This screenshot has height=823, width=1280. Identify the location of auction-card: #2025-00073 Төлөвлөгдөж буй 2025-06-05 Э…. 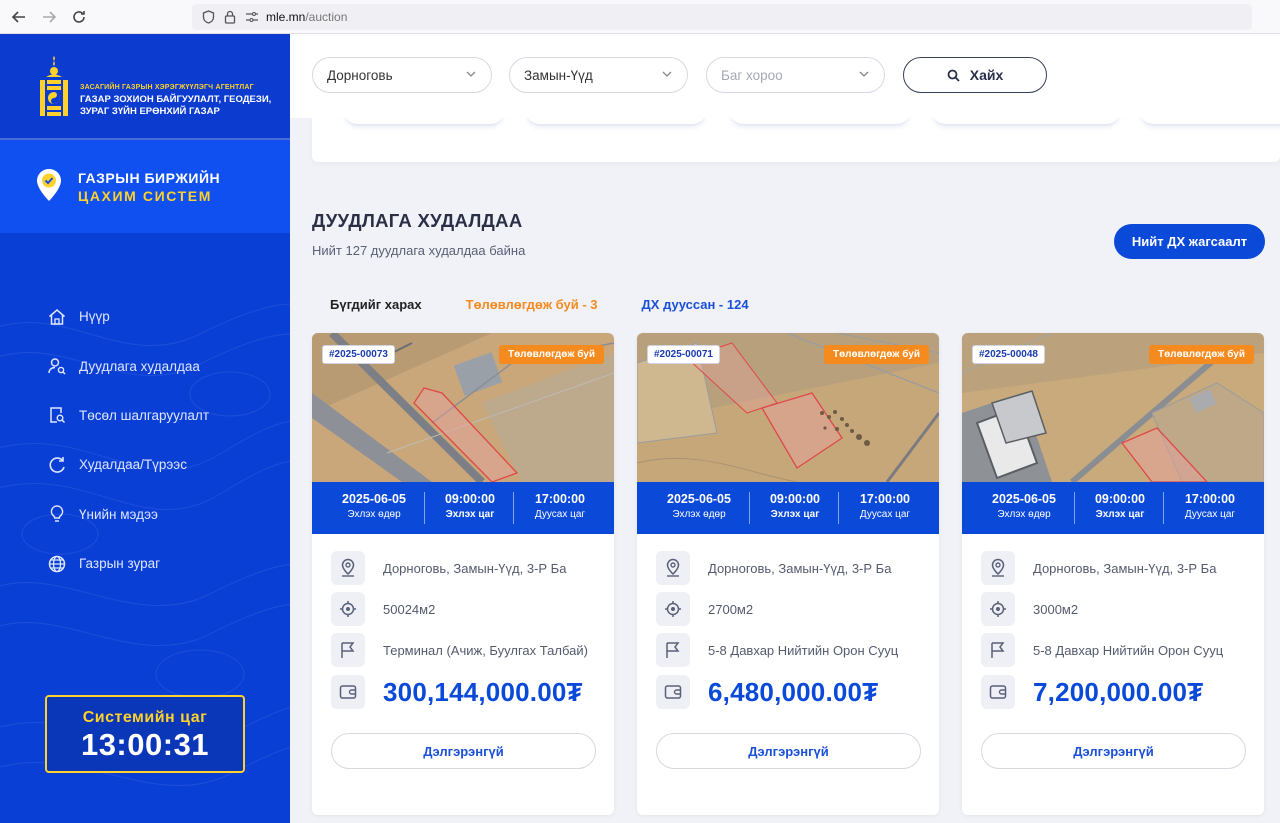
(463, 574).